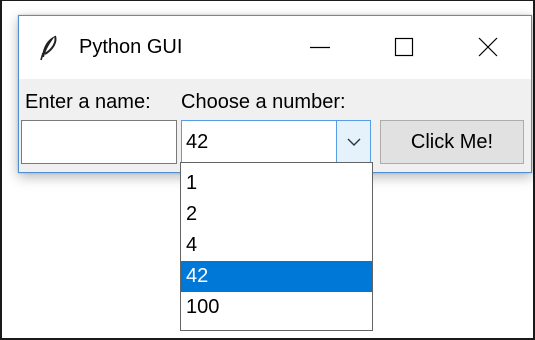 The width and height of the screenshot is (535, 340). Describe the element at coordinates (276, 214) in the screenshot. I see `dropdown-option: 2` at that location.